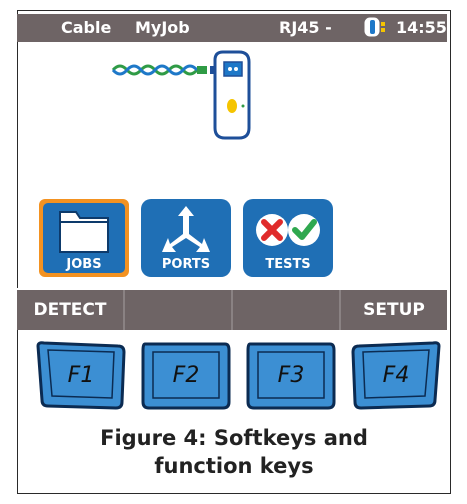  What do you see at coordinates (394, 310) in the screenshot?
I see `softkey-setup: SETUP` at bounding box center [394, 310].